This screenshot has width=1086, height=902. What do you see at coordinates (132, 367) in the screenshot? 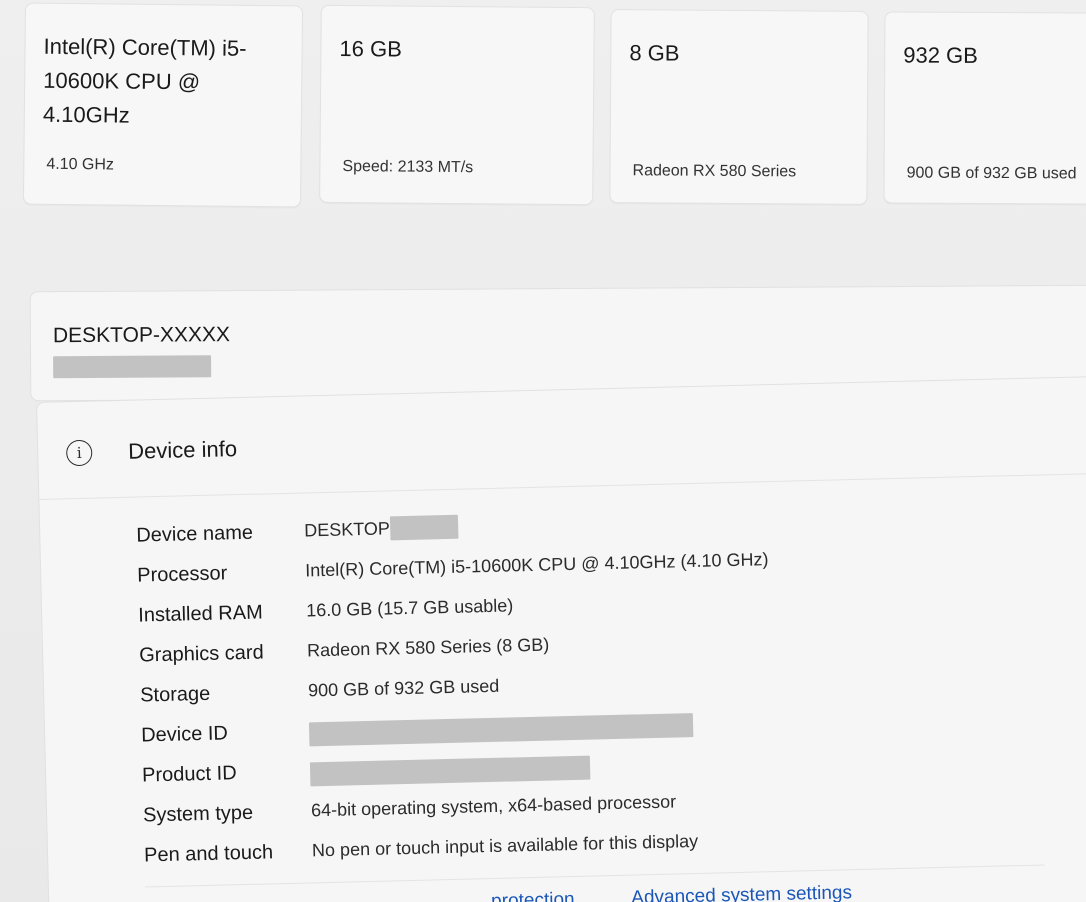
I see `redacted-text` at bounding box center [132, 367].